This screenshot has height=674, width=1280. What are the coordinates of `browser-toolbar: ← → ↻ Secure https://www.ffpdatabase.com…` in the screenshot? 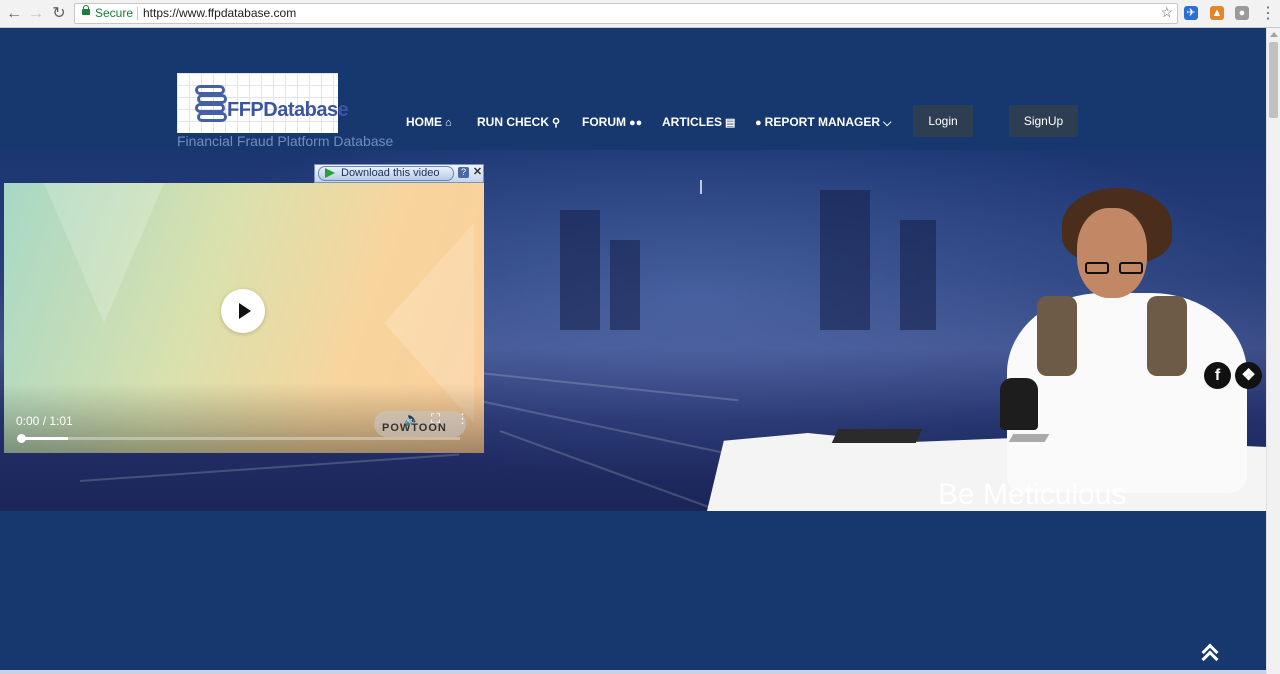 It's located at (640, 14).